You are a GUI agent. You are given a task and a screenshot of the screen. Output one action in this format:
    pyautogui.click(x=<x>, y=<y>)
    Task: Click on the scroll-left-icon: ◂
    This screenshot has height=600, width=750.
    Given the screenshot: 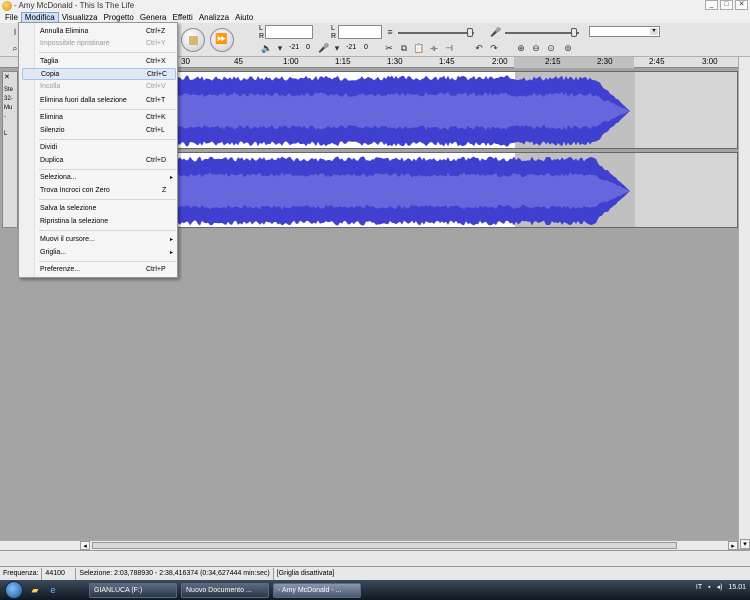 What is the action you would take?
    pyautogui.click(x=85, y=545)
    